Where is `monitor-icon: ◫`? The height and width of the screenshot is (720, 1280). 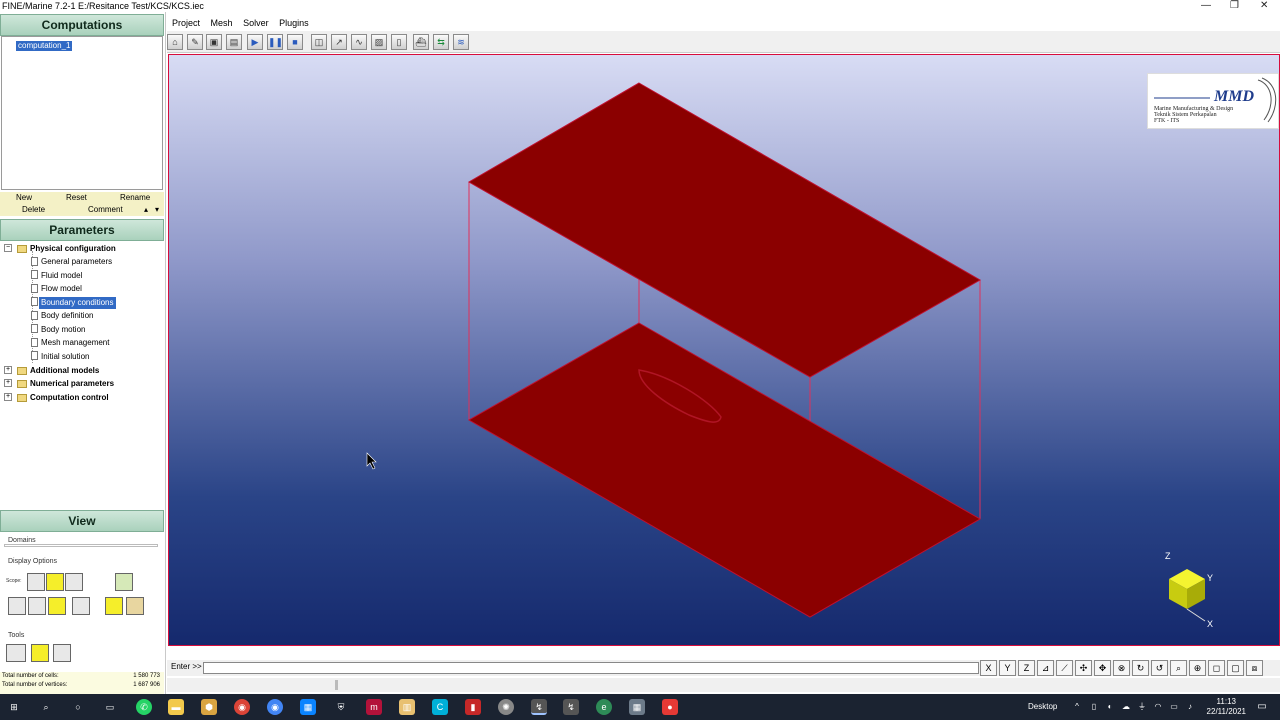 monitor-icon: ◫ is located at coordinates (319, 42).